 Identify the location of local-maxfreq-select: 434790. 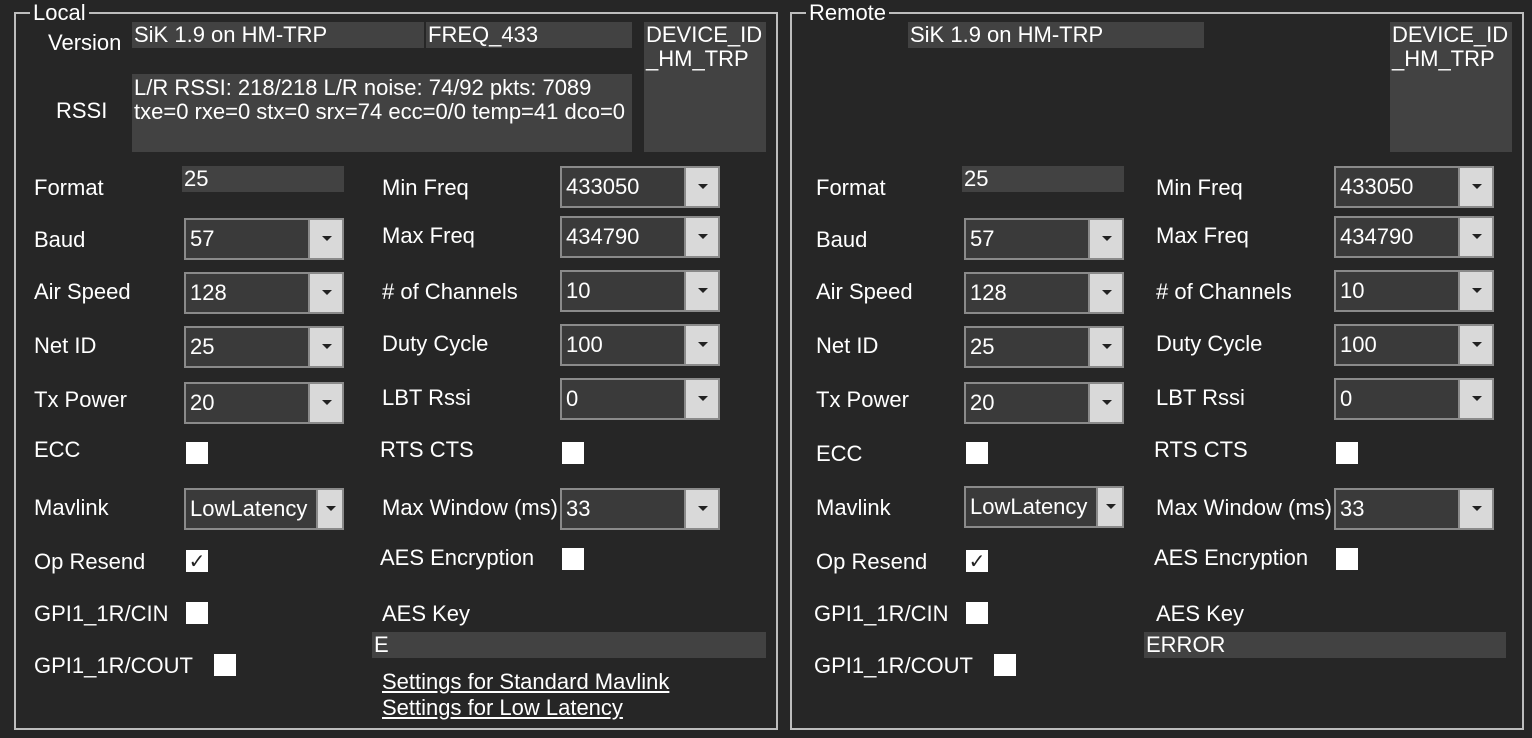
(640, 237).